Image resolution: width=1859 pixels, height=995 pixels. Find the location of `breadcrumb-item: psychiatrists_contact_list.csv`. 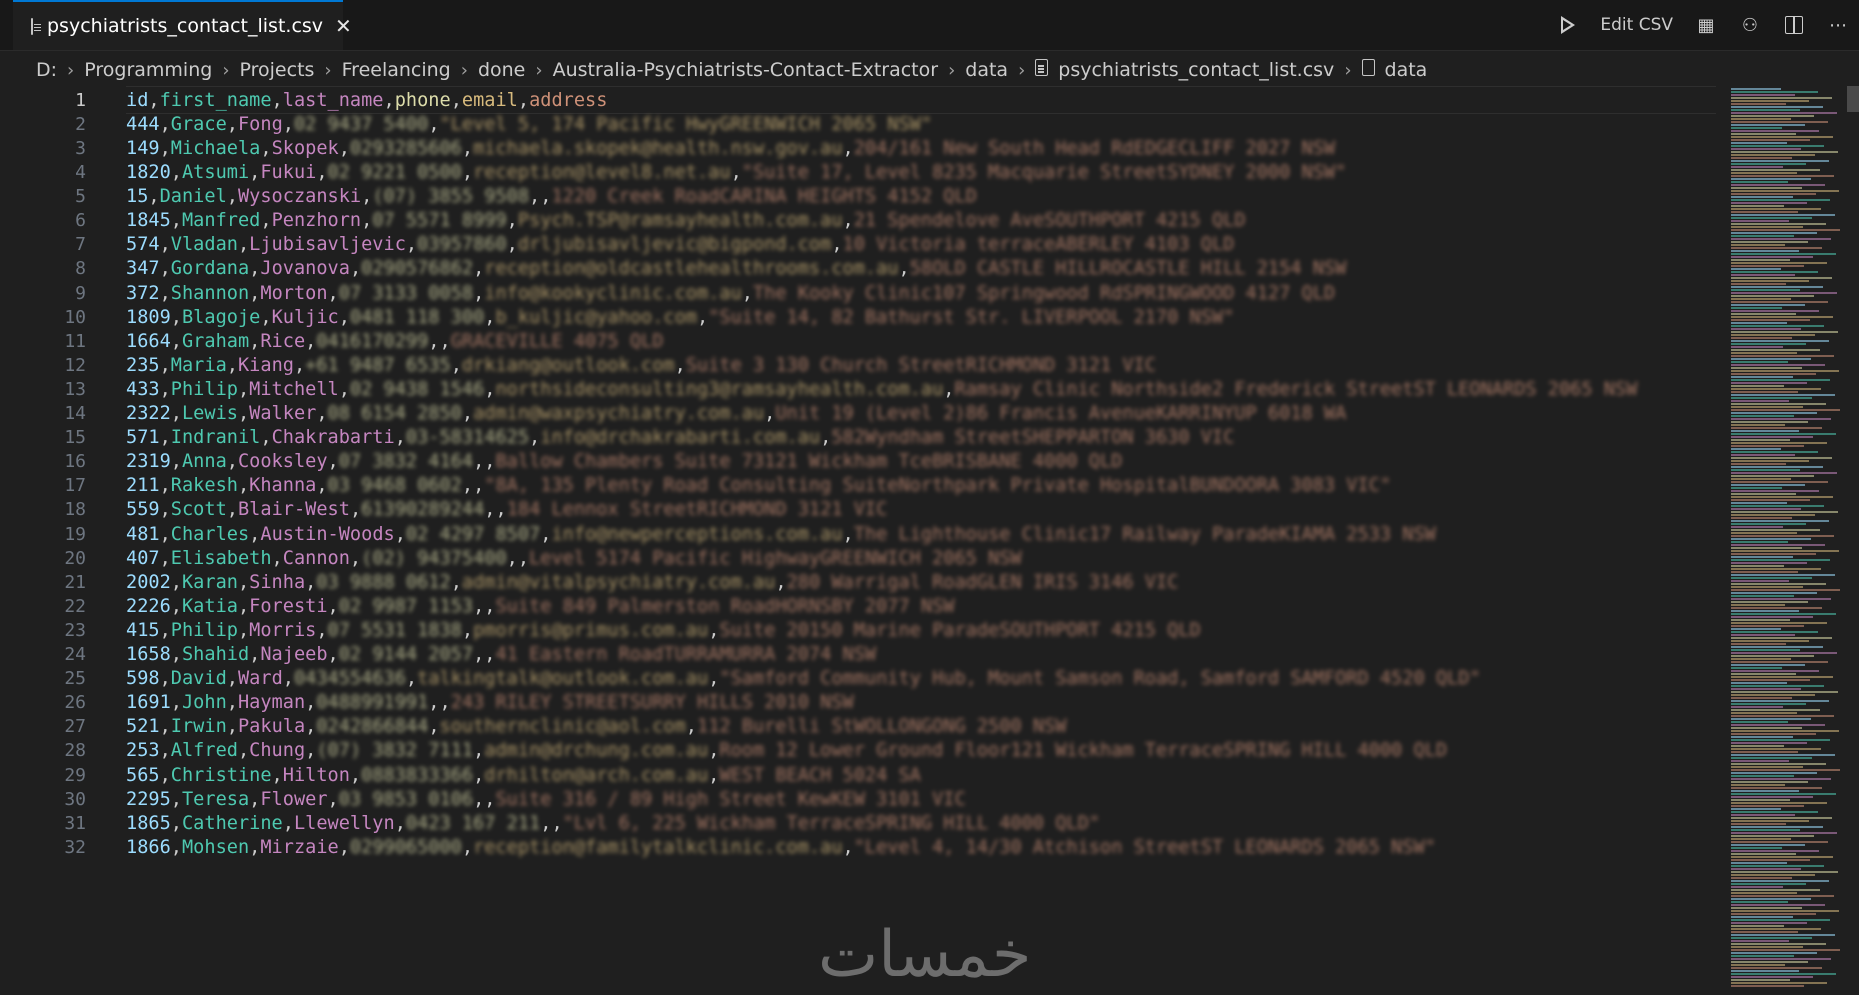

breadcrumb-item: psychiatrists_contact_list.csv is located at coordinates (1184, 70).